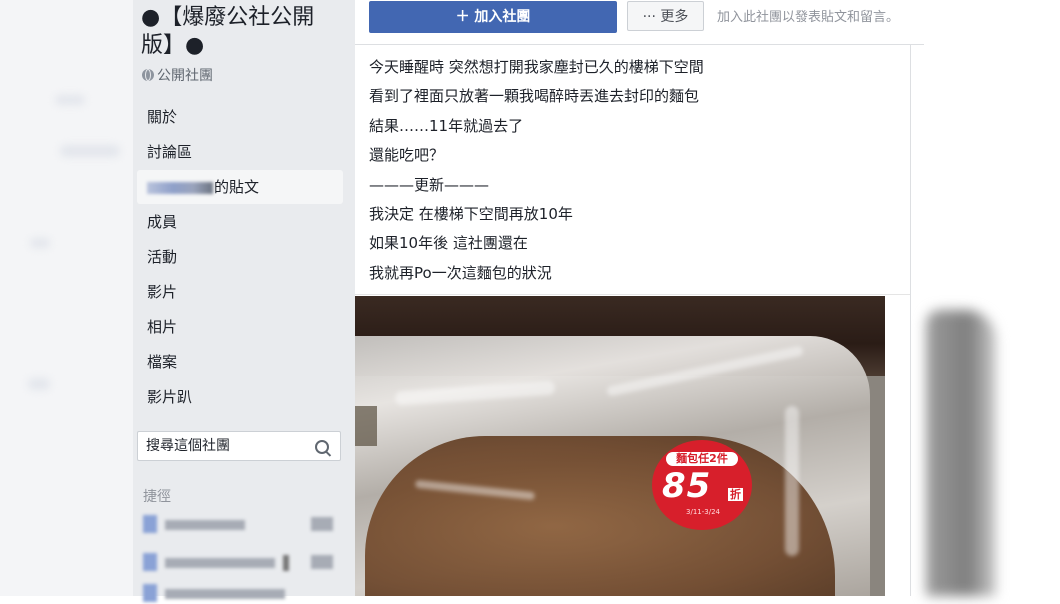 Image resolution: width=1060 pixels, height=604 pixels. What do you see at coordinates (808, 17) in the screenshot?
I see `join-hint-text: 加入此社團以發表貼文和留言。` at bounding box center [808, 17].